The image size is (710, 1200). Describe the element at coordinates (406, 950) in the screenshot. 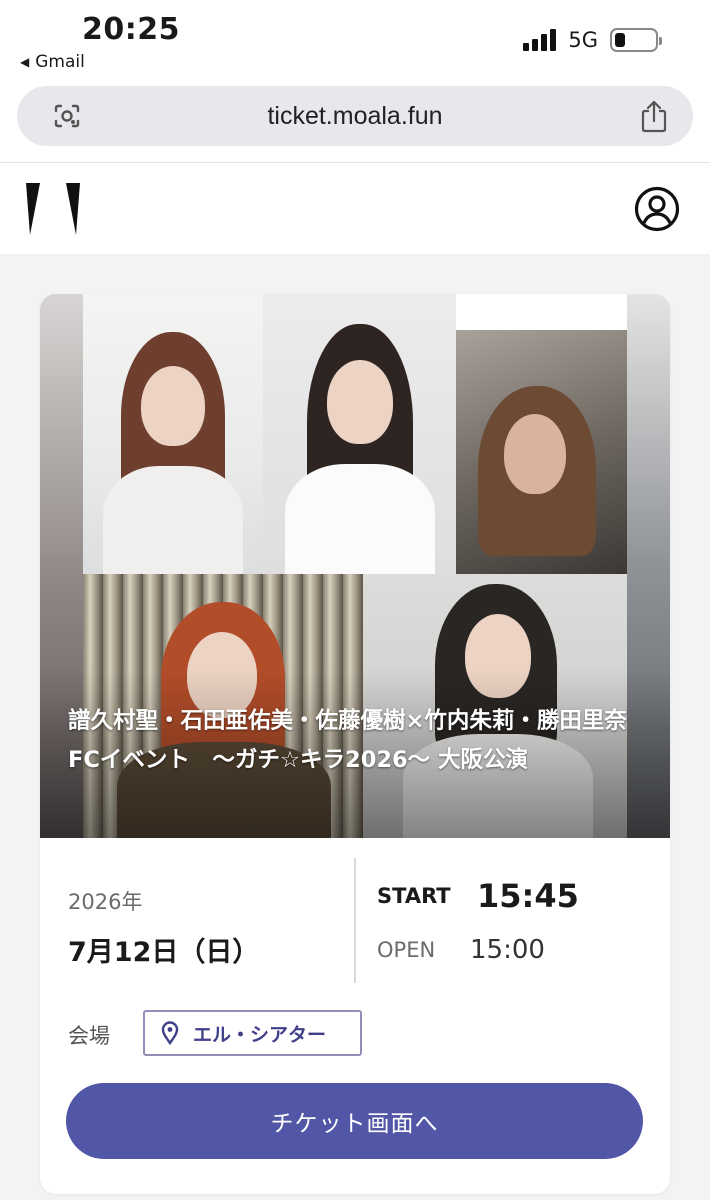

I see `open-label: OPEN` at that location.